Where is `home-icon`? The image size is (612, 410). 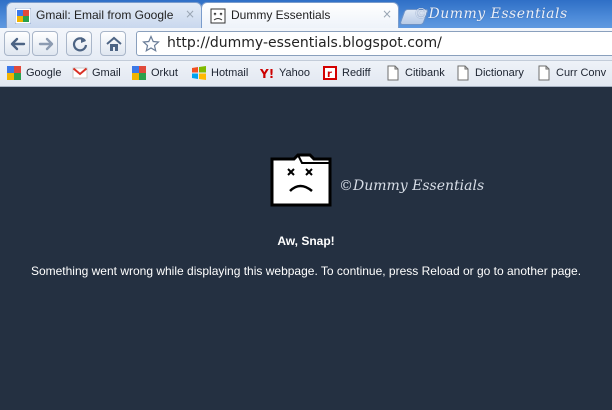
home-icon is located at coordinates (114, 43).